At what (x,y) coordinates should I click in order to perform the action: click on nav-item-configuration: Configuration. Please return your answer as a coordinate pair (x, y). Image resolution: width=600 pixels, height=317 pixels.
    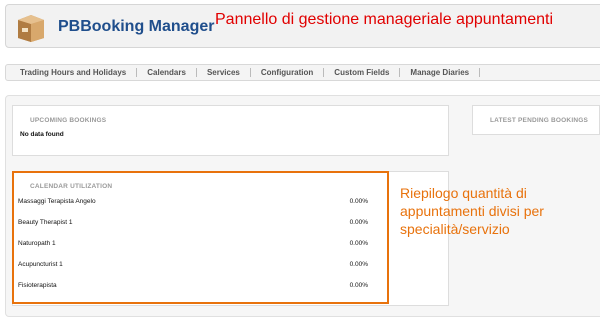
    Looking at the image, I should click on (288, 72).